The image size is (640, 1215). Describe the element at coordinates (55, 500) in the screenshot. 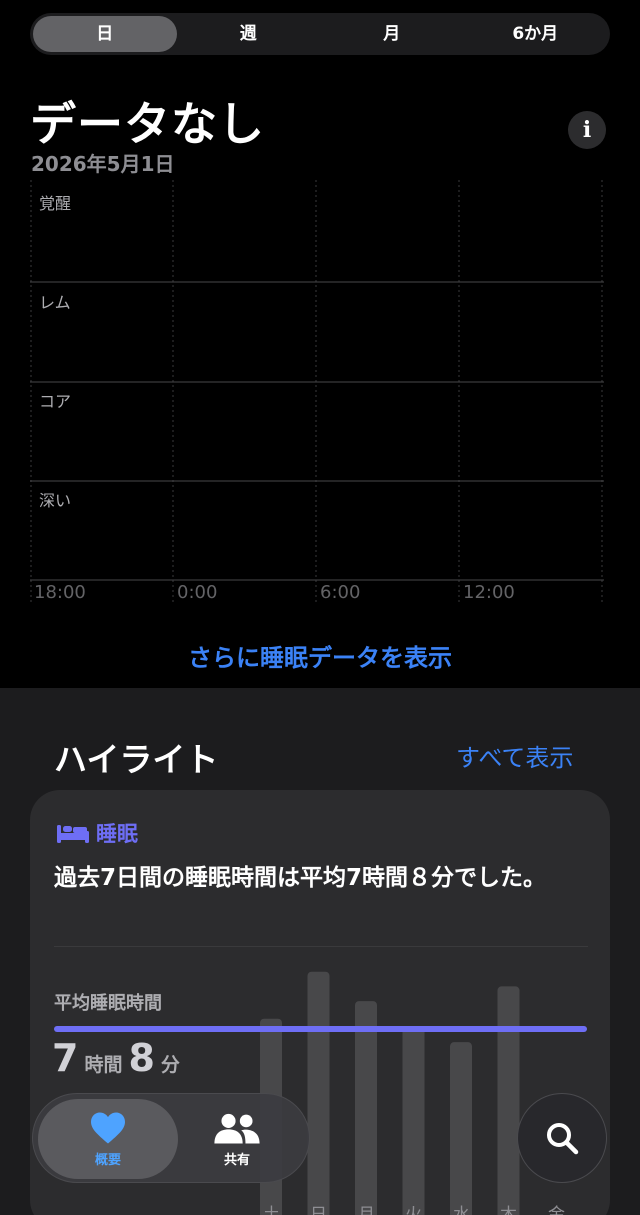

I see `row-label-deep: 深い` at that location.